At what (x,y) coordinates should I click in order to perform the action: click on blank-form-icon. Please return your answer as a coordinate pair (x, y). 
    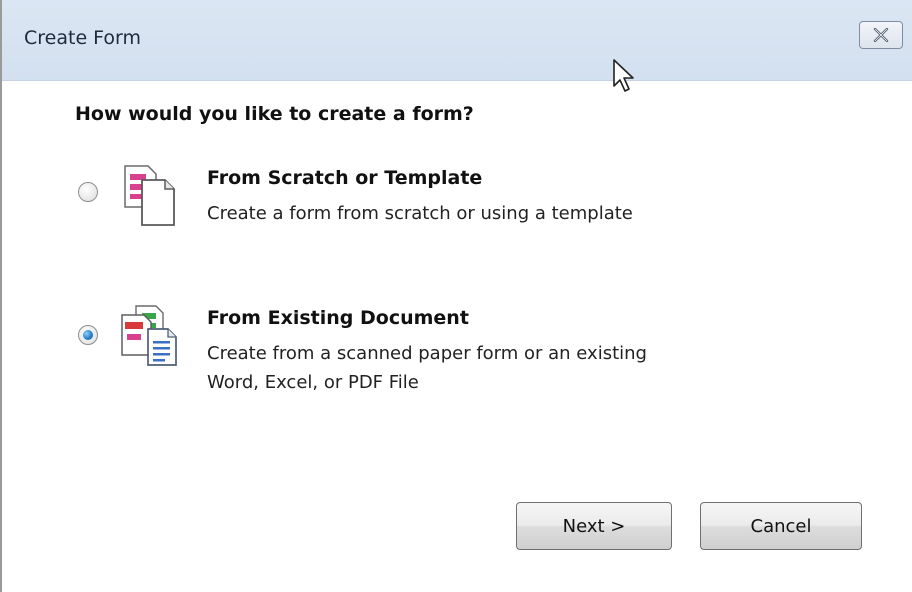
    Looking at the image, I should click on (149, 198).